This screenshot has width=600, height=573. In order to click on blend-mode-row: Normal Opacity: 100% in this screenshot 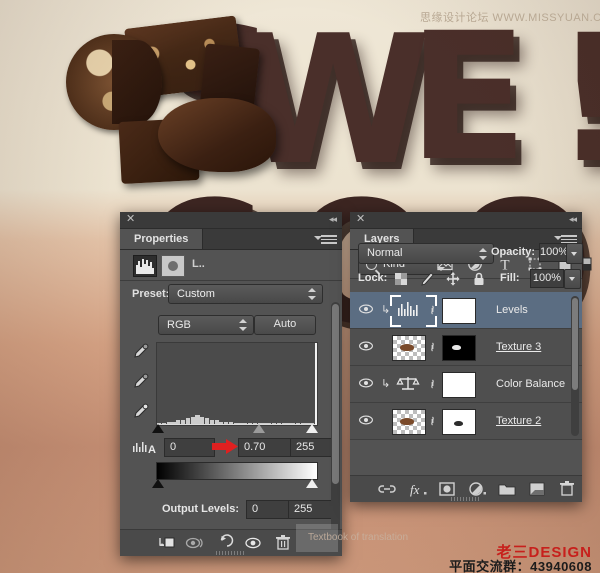, I will do `click(466, 253)`.